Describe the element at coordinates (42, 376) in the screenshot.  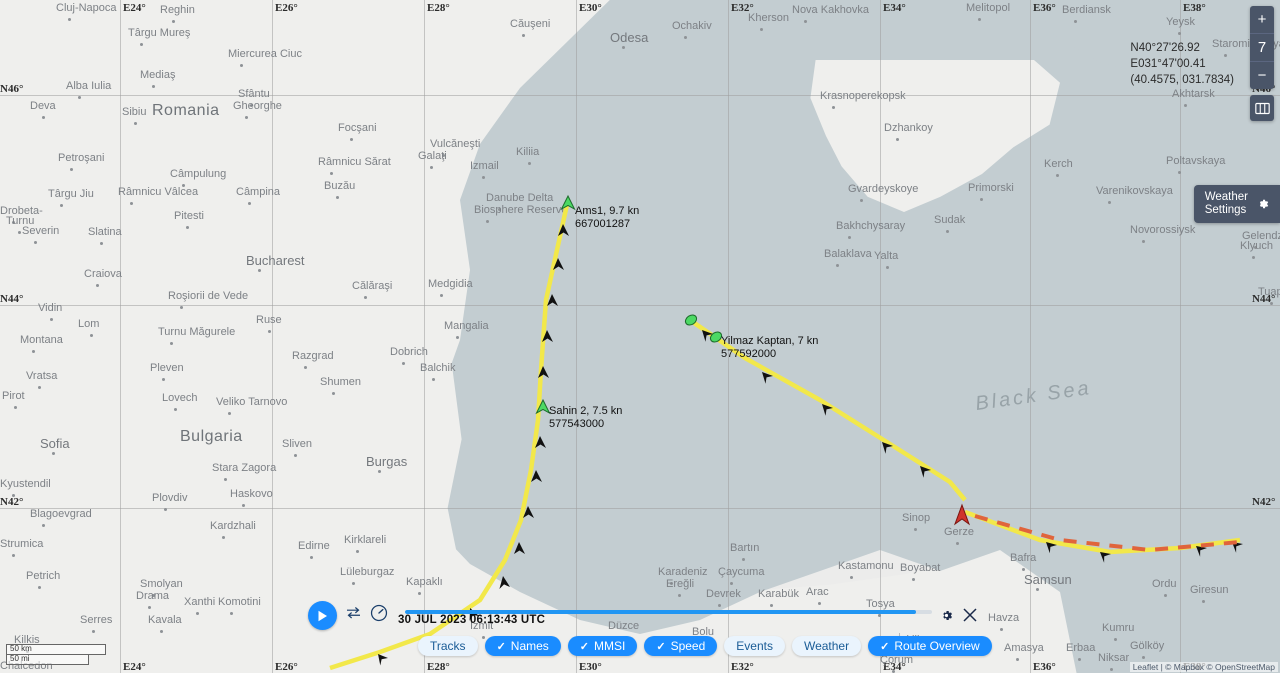
I see `place-label: Vratsa` at that location.